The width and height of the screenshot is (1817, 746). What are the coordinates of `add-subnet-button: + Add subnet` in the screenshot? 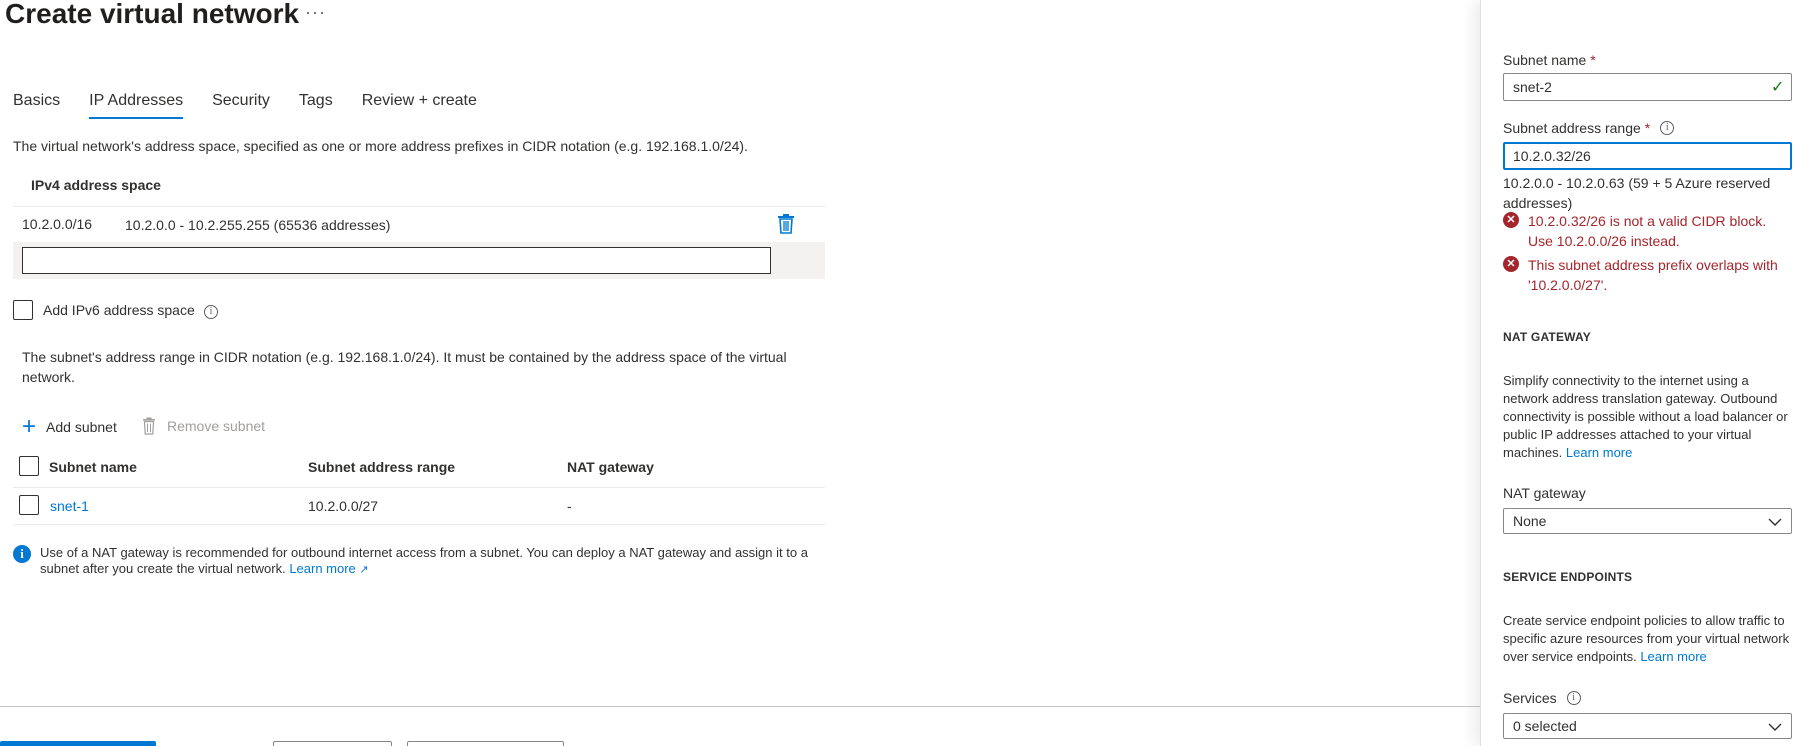 It's located at (69, 426).